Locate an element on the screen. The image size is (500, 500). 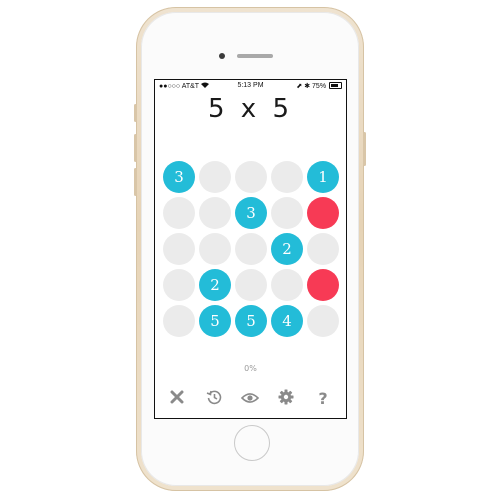
status-bar: ●●○○○ AT&T 5:13 PM ⬈ ✱ 75% is located at coordinates (250, 86).